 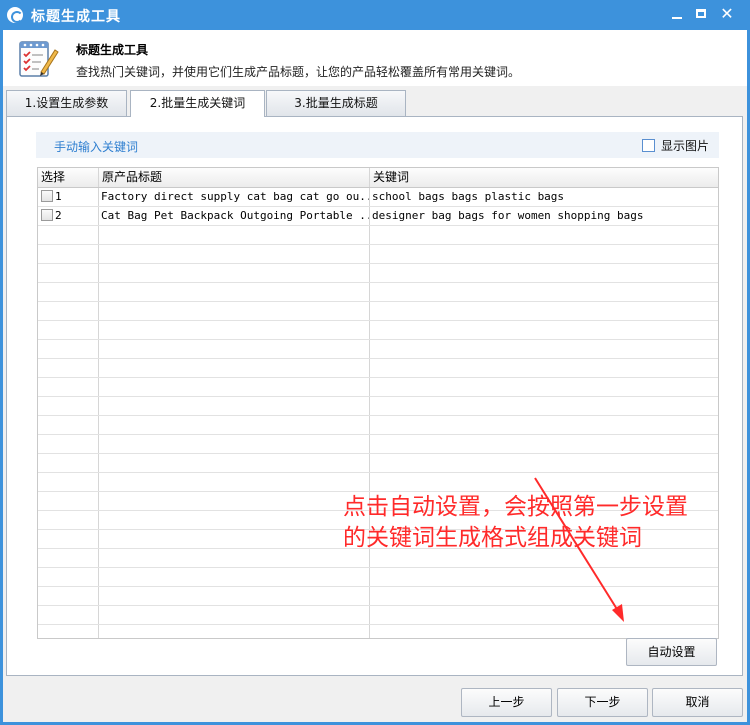 I want to click on header-description: 查找热门关键词，并使用它们生成产品标题，让您的产品轻松覆盖所有常用关键词。, so click(x=298, y=72).